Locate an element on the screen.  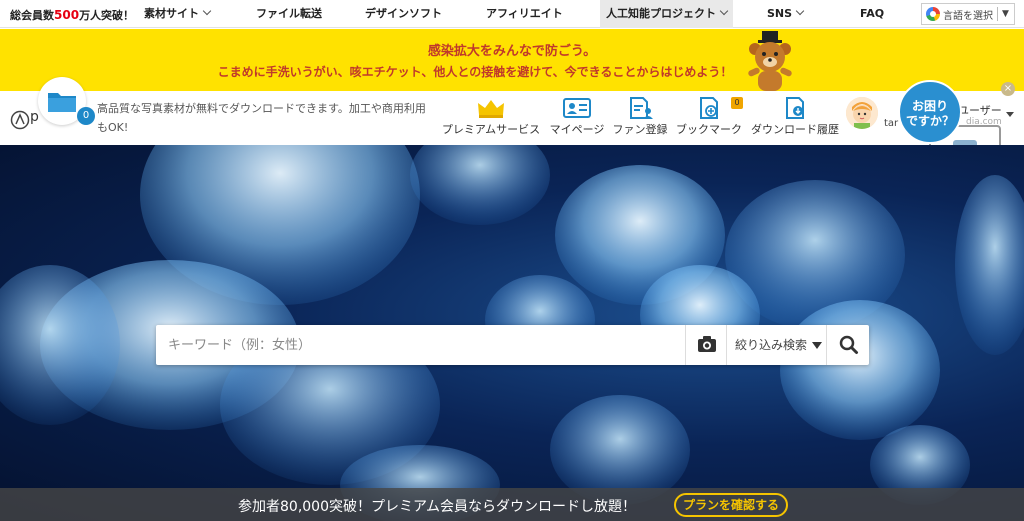
search-input is located at coordinates (420, 345).